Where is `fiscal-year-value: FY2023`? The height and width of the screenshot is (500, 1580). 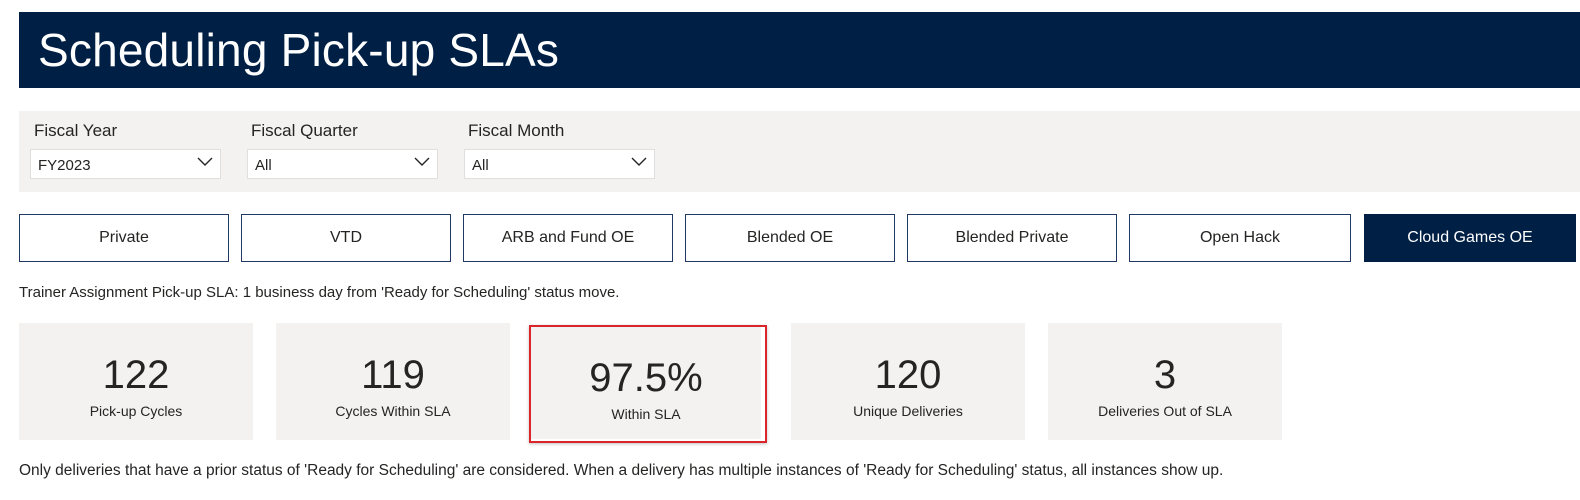 fiscal-year-value: FY2023 is located at coordinates (64, 165).